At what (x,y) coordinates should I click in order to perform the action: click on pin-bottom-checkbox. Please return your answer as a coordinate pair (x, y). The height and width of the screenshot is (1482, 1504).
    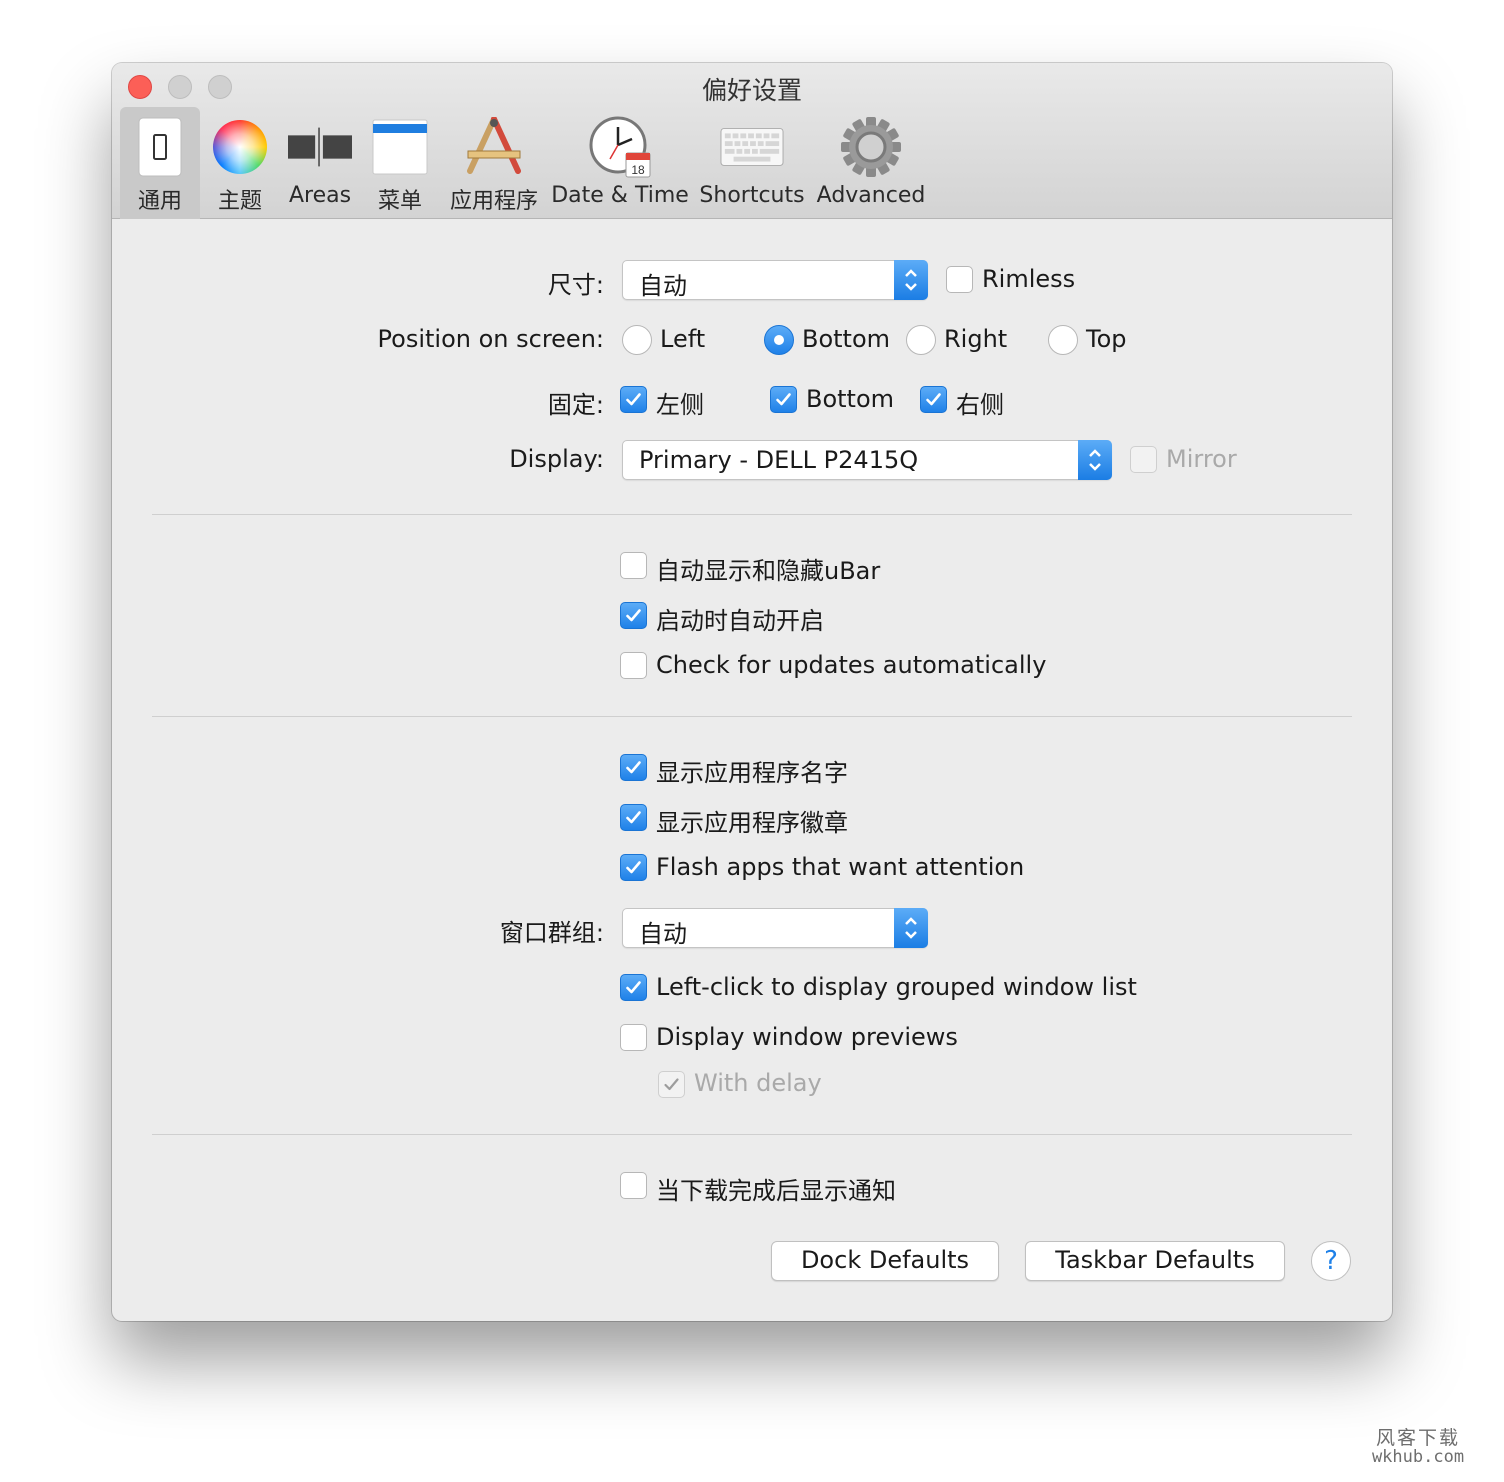
    Looking at the image, I should click on (783, 399).